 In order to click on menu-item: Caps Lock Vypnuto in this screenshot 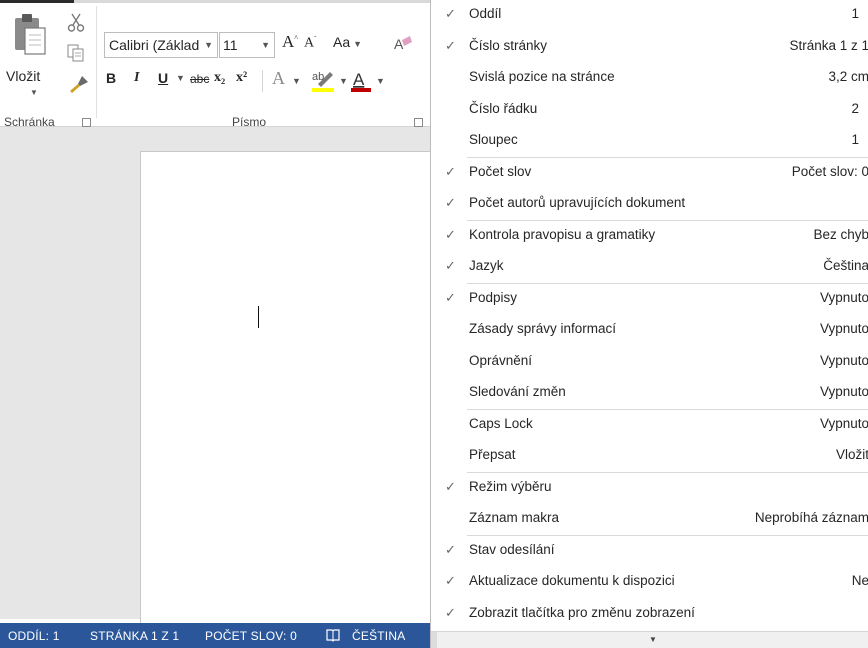, I will do `click(649, 425)`.